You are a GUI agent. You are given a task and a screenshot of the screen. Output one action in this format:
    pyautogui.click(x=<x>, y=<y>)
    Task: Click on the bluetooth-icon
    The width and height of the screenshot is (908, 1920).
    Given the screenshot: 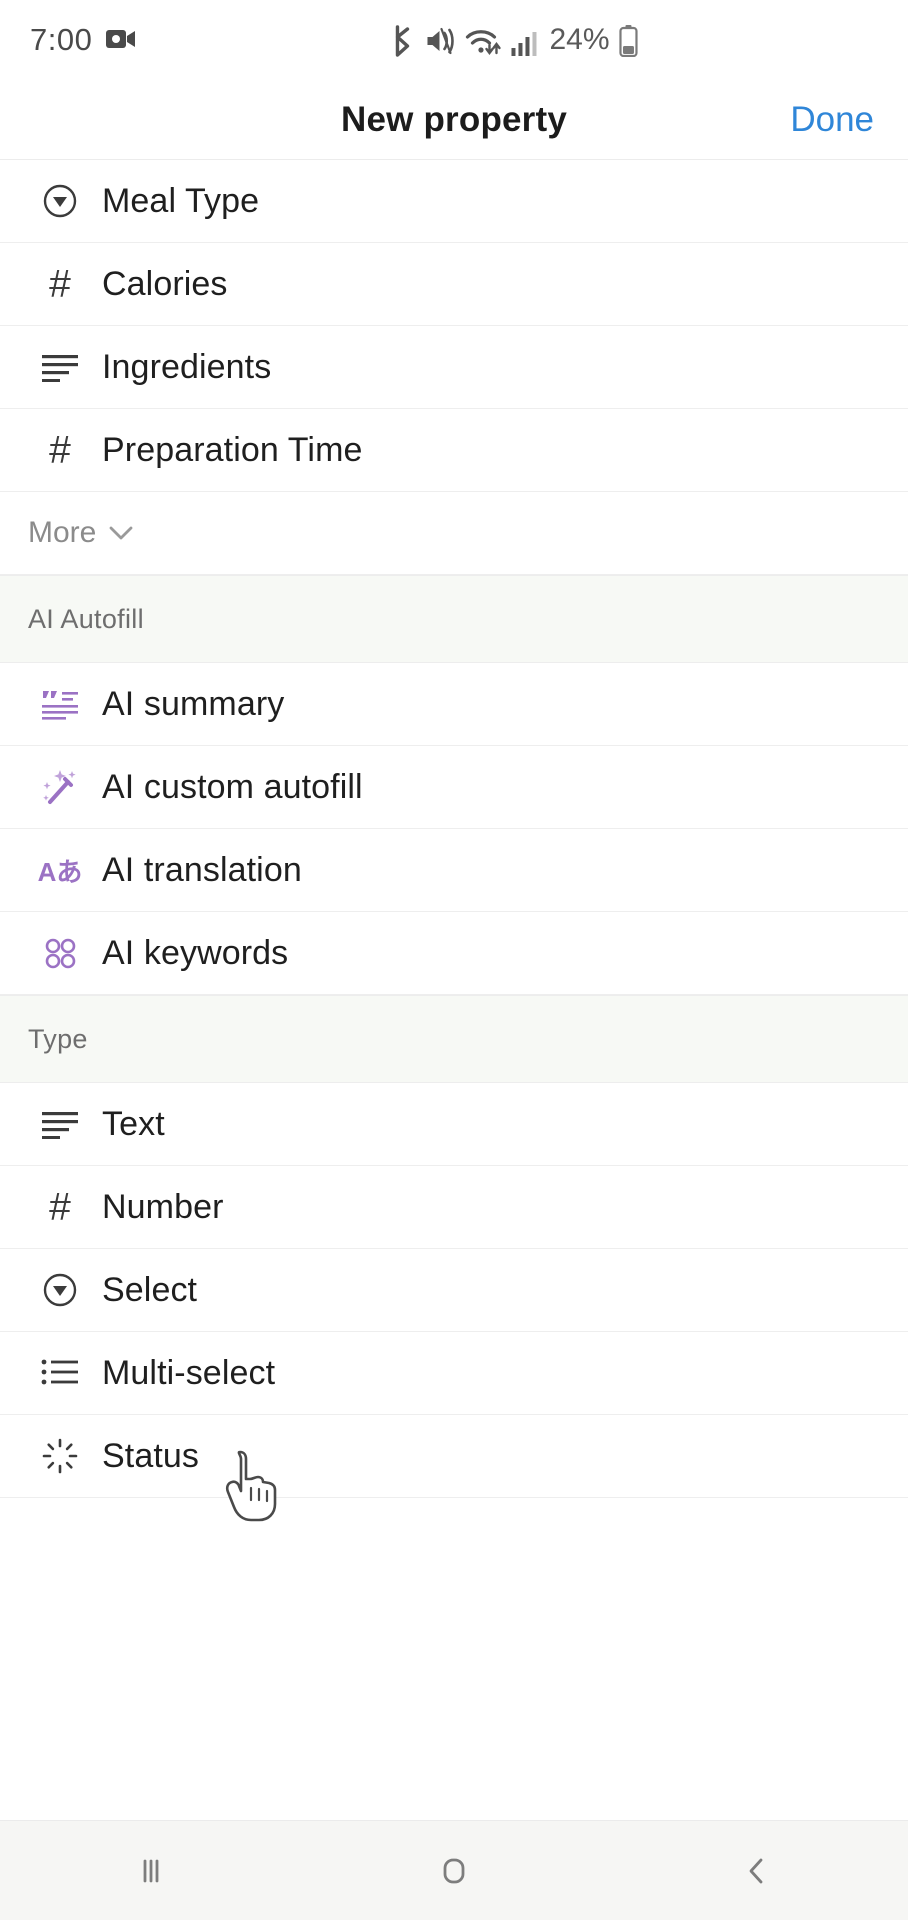 What is the action you would take?
    pyautogui.click(x=402, y=41)
    